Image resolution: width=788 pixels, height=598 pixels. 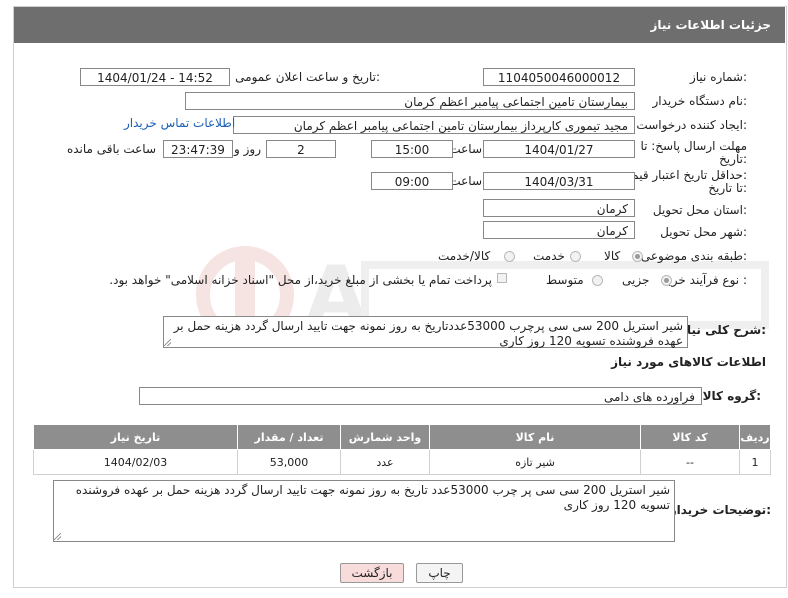 I want to click on category-goods-radio, so click(x=637, y=256).